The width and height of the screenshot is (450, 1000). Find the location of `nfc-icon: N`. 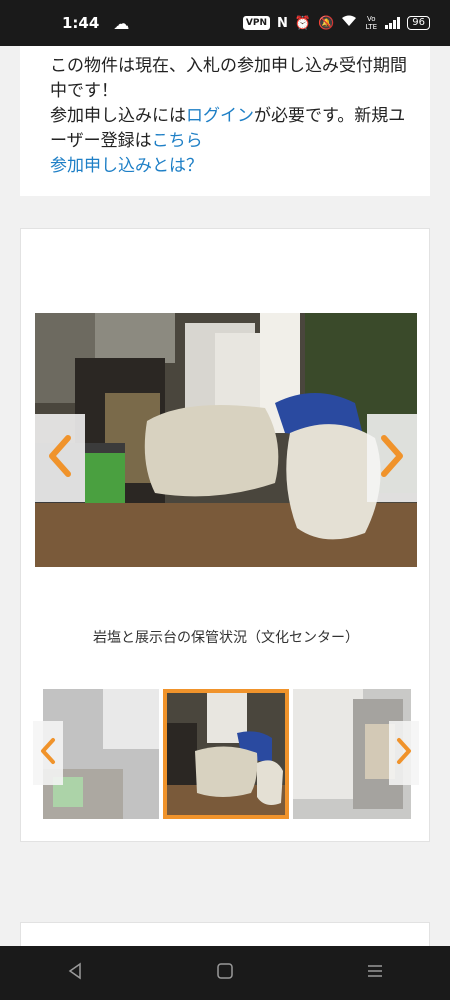

nfc-icon: N is located at coordinates (282, 23).